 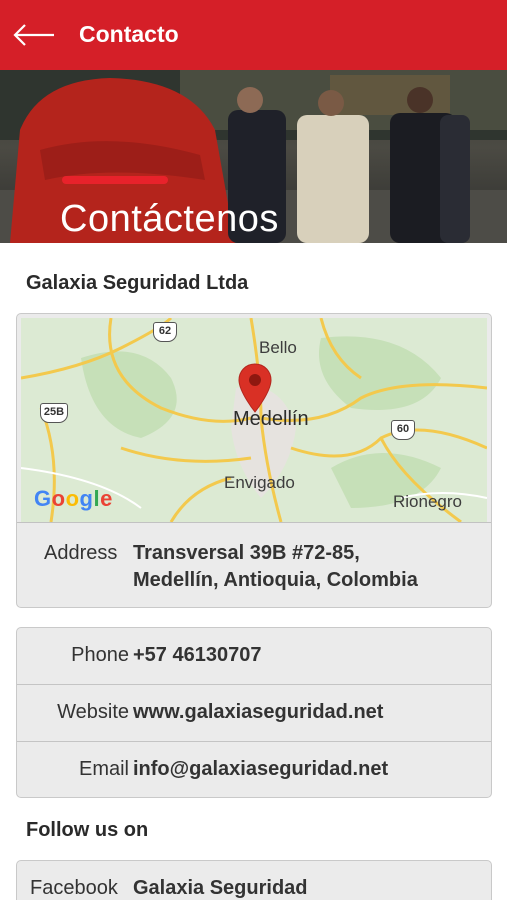 What do you see at coordinates (255, 388) in the screenshot?
I see `map-pin-icon` at bounding box center [255, 388].